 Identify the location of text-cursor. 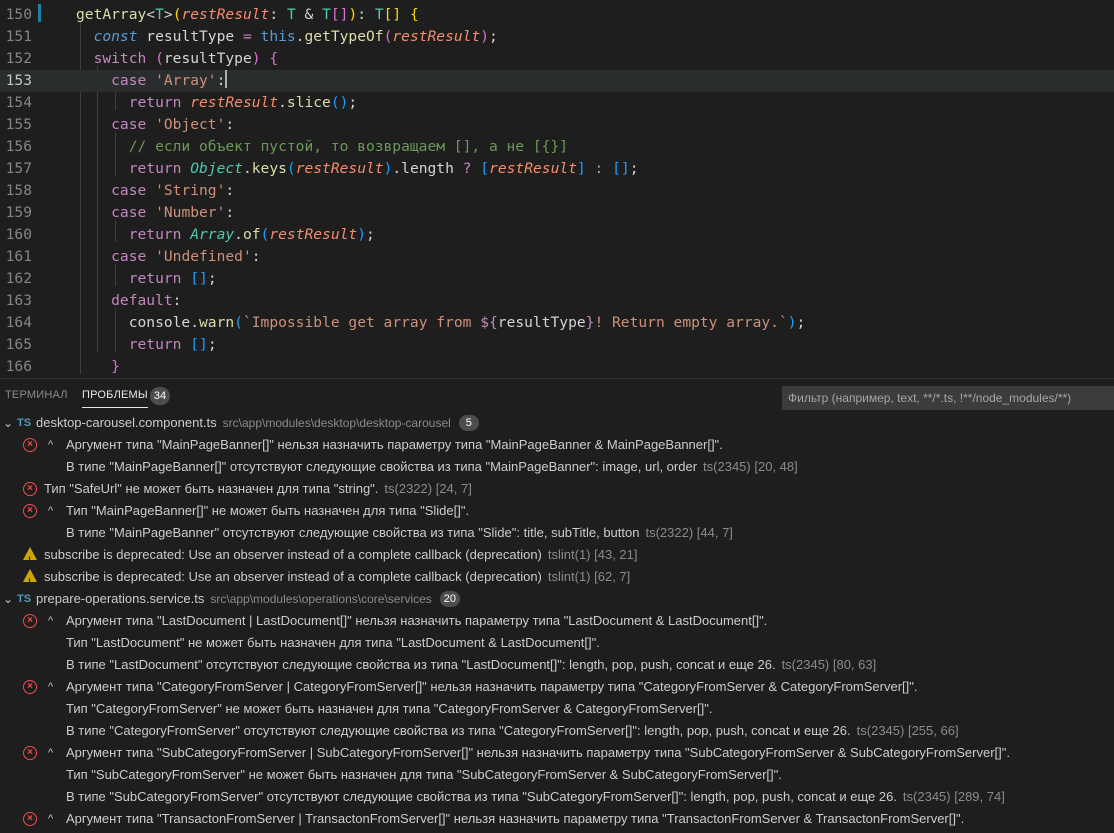
(226, 79).